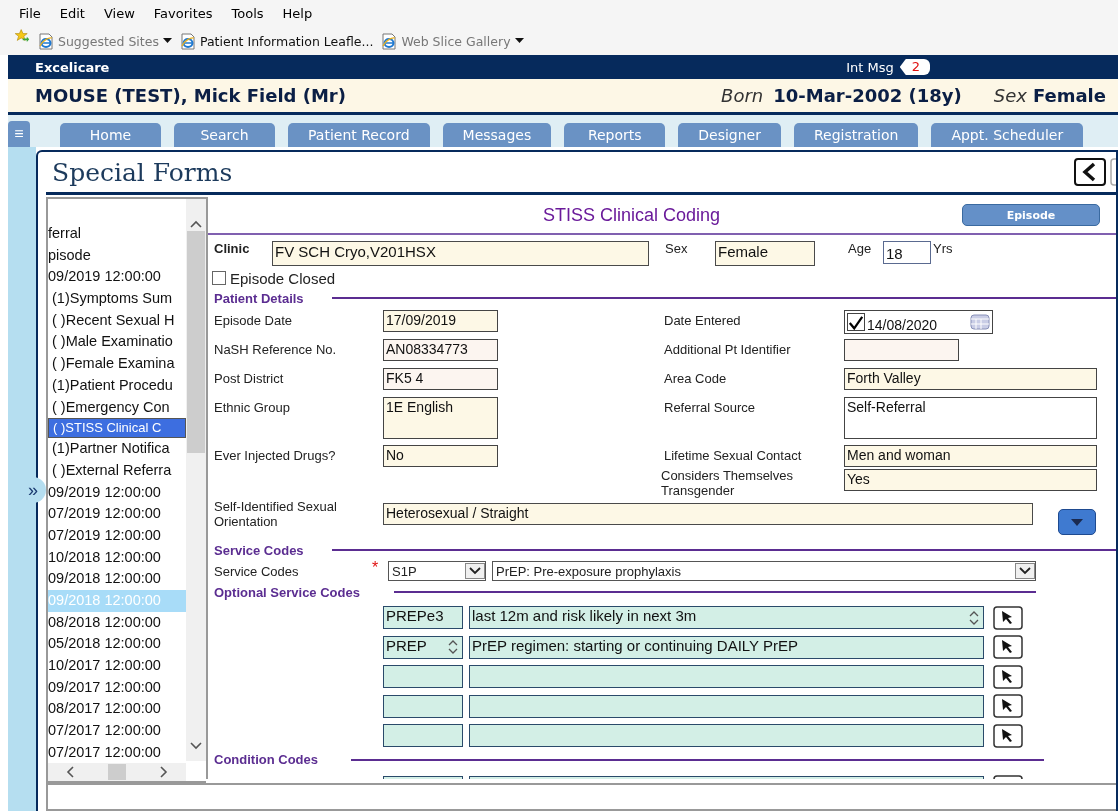 The image size is (1118, 811). Describe the element at coordinates (1069, 95) in the screenshot. I see `patient-sex: Female` at that location.